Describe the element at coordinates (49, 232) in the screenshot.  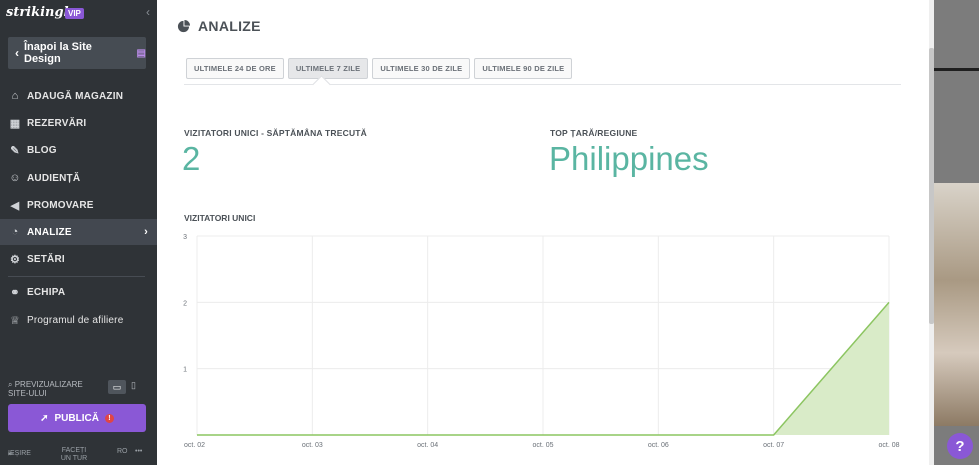
I see `sidebar-item-label: ANALIZE` at that location.